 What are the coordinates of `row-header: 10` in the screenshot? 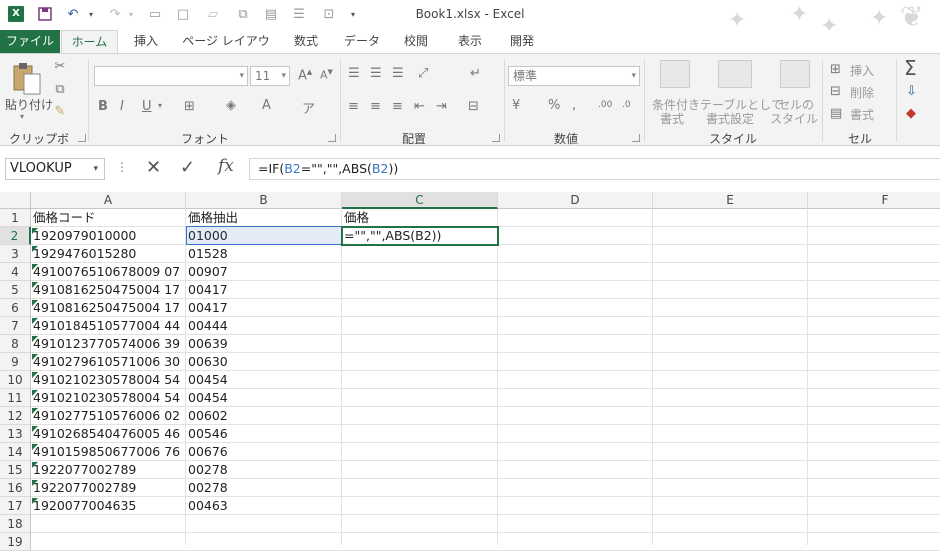 It's located at (15, 380).